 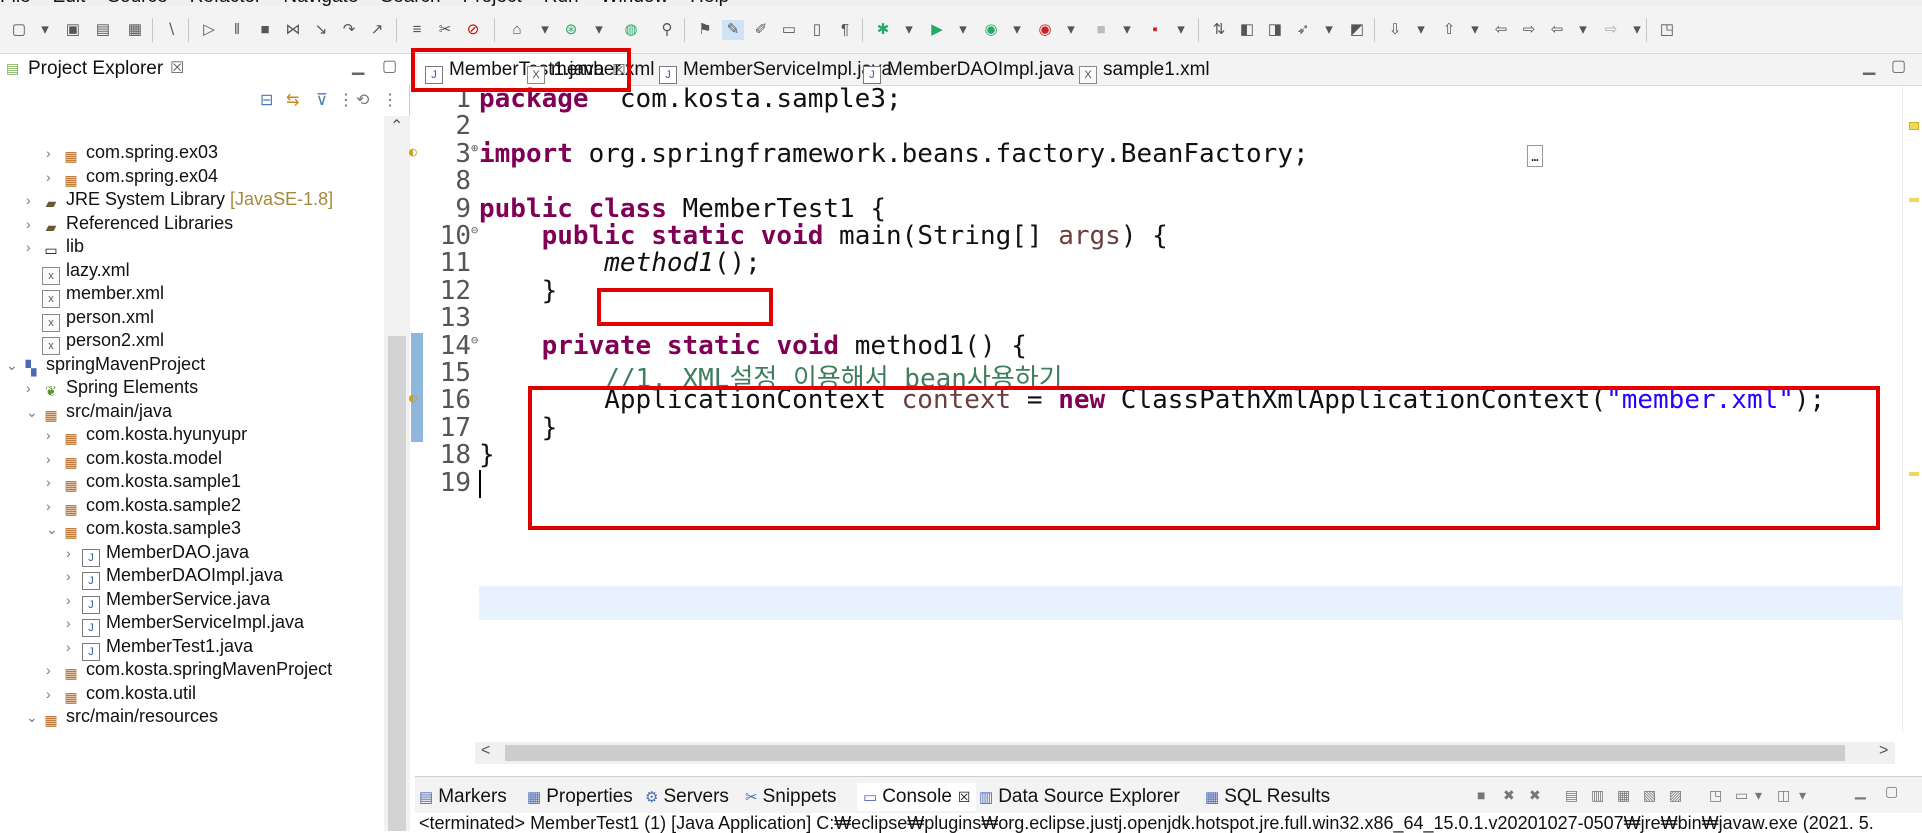 What do you see at coordinates (705, 30) in the screenshot?
I see `open-type-icon: ⚑` at bounding box center [705, 30].